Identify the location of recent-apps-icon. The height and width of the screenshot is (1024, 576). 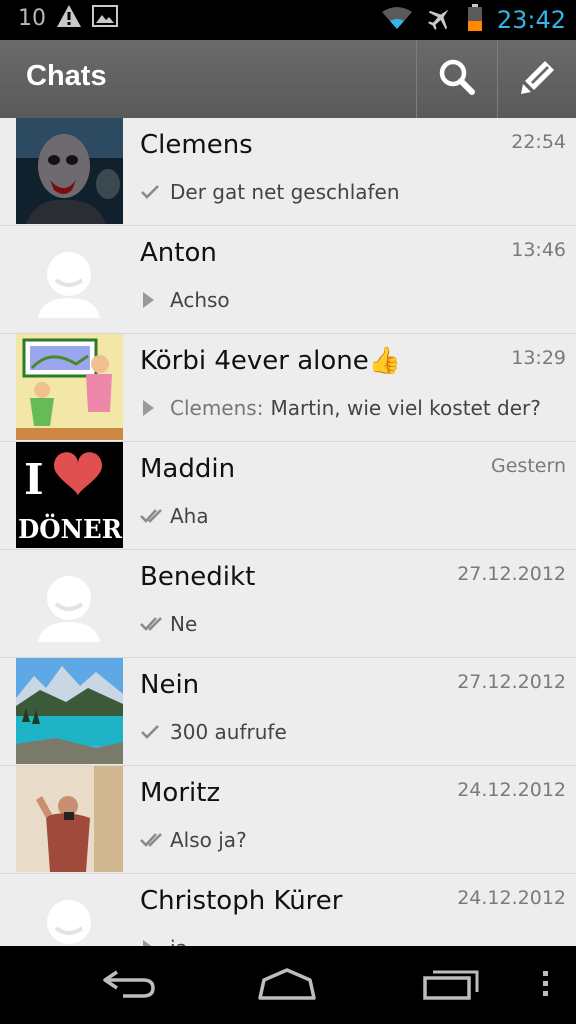
(451, 986).